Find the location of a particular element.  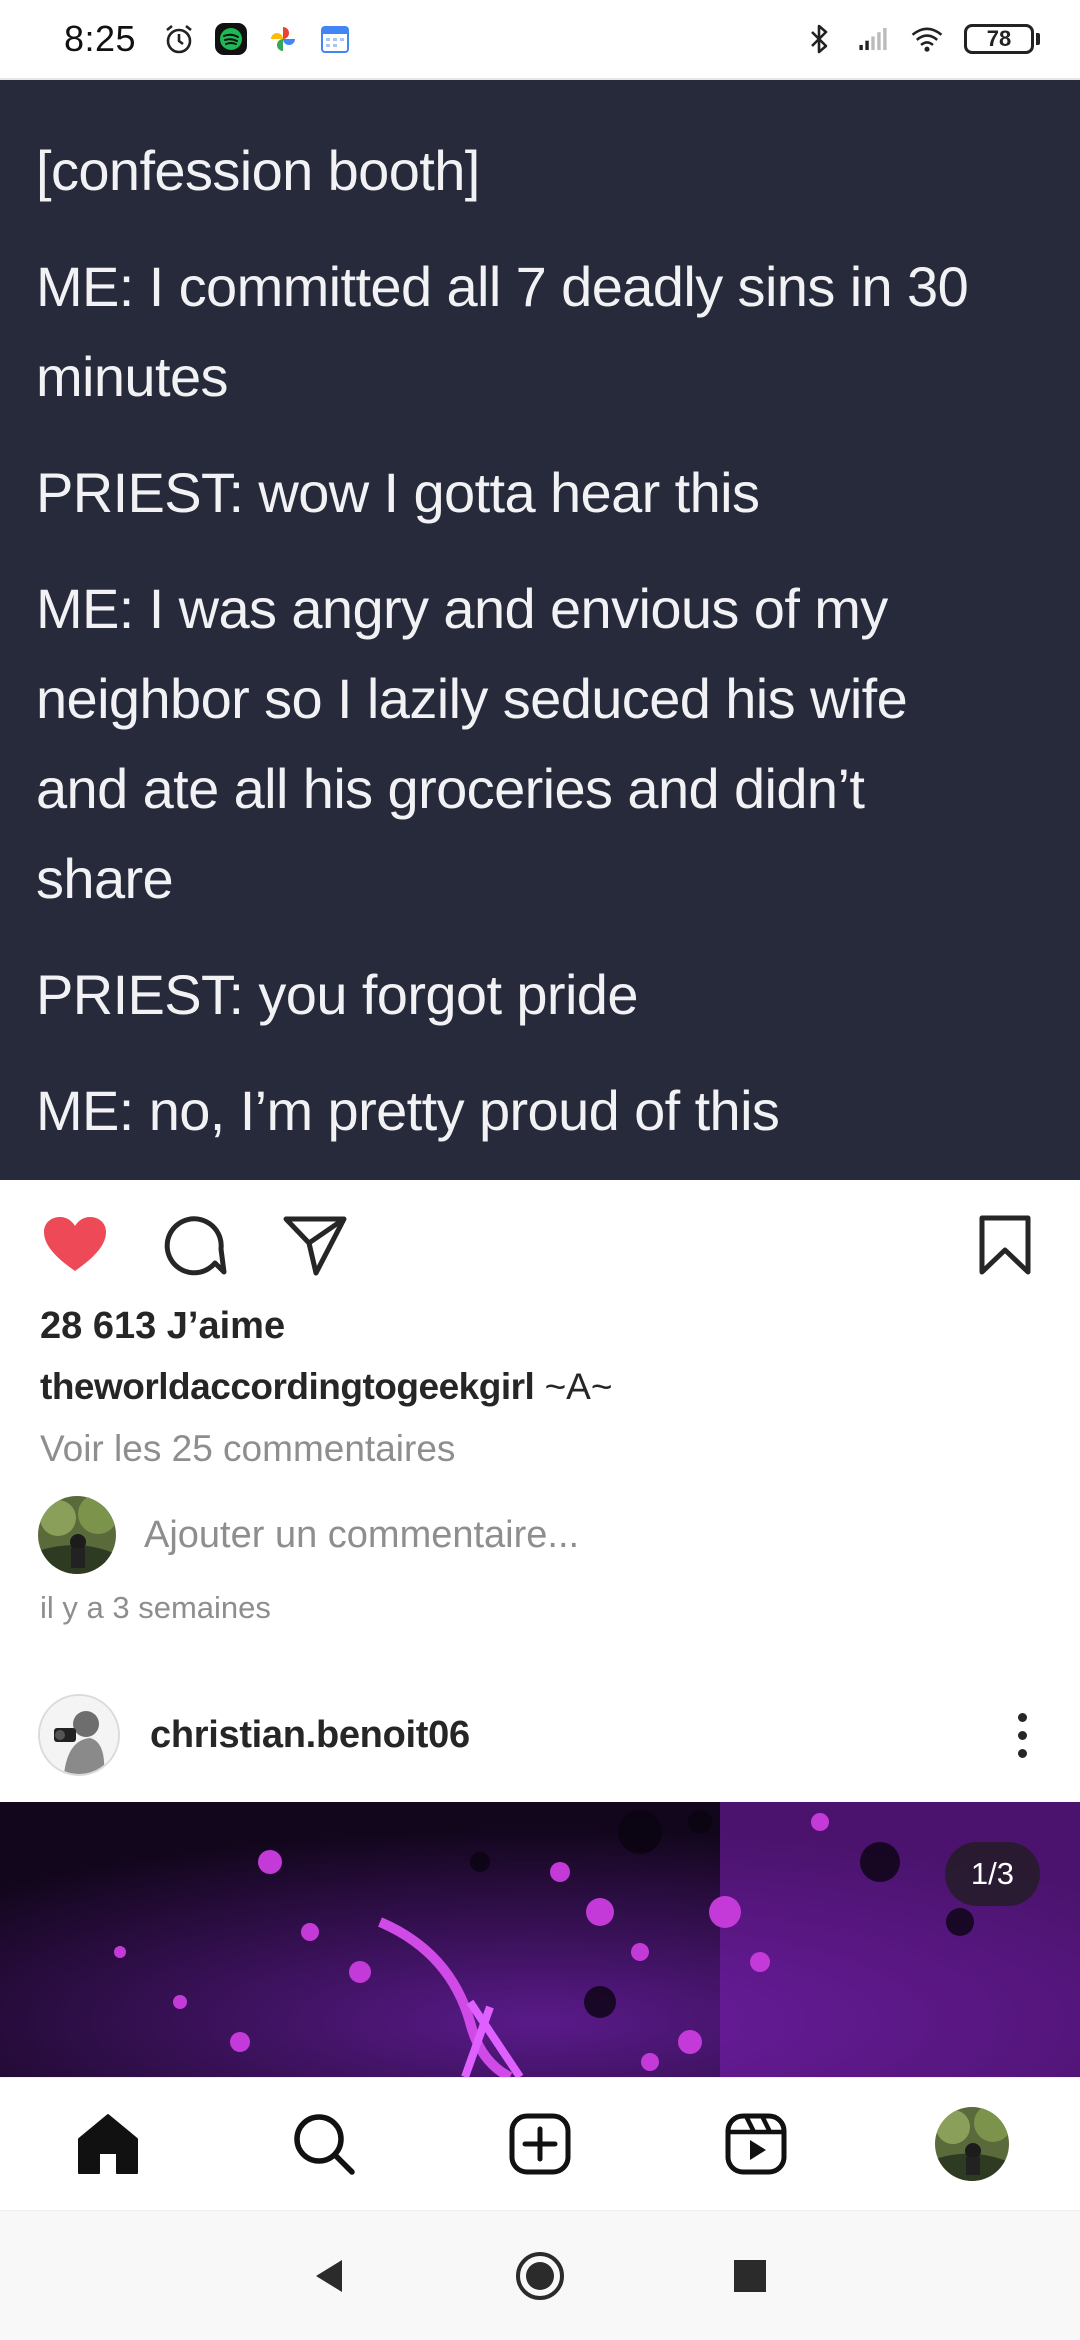

next-post-image: 1/3 is located at coordinates (540, 1939).